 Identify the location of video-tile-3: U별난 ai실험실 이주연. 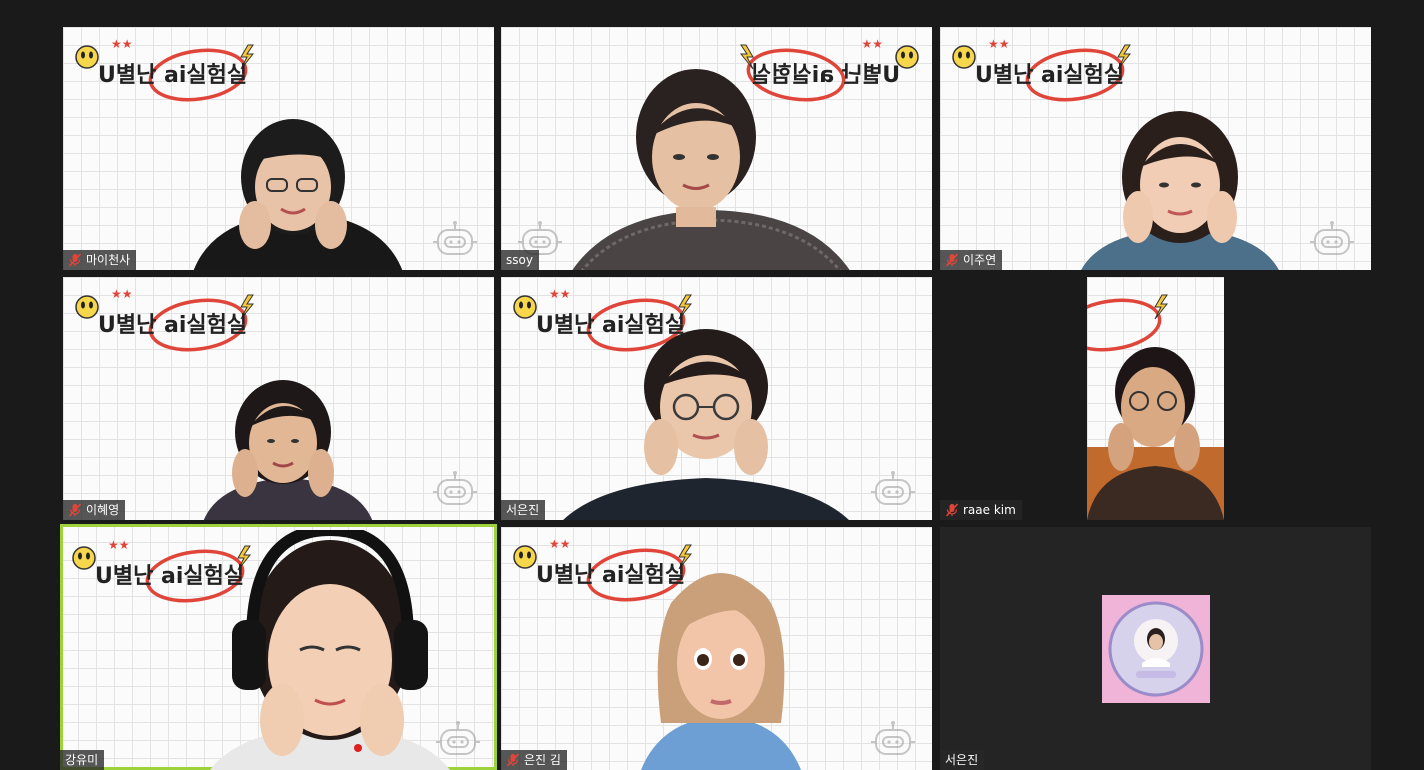
(1155, 148).